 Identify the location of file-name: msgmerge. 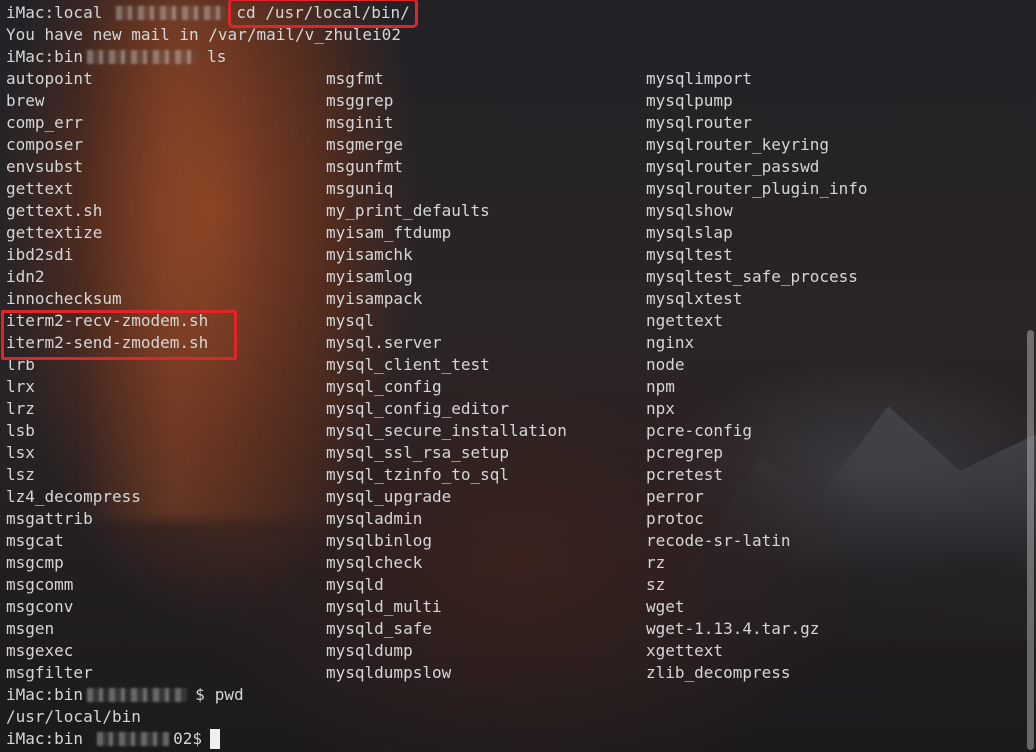
(365, 144).